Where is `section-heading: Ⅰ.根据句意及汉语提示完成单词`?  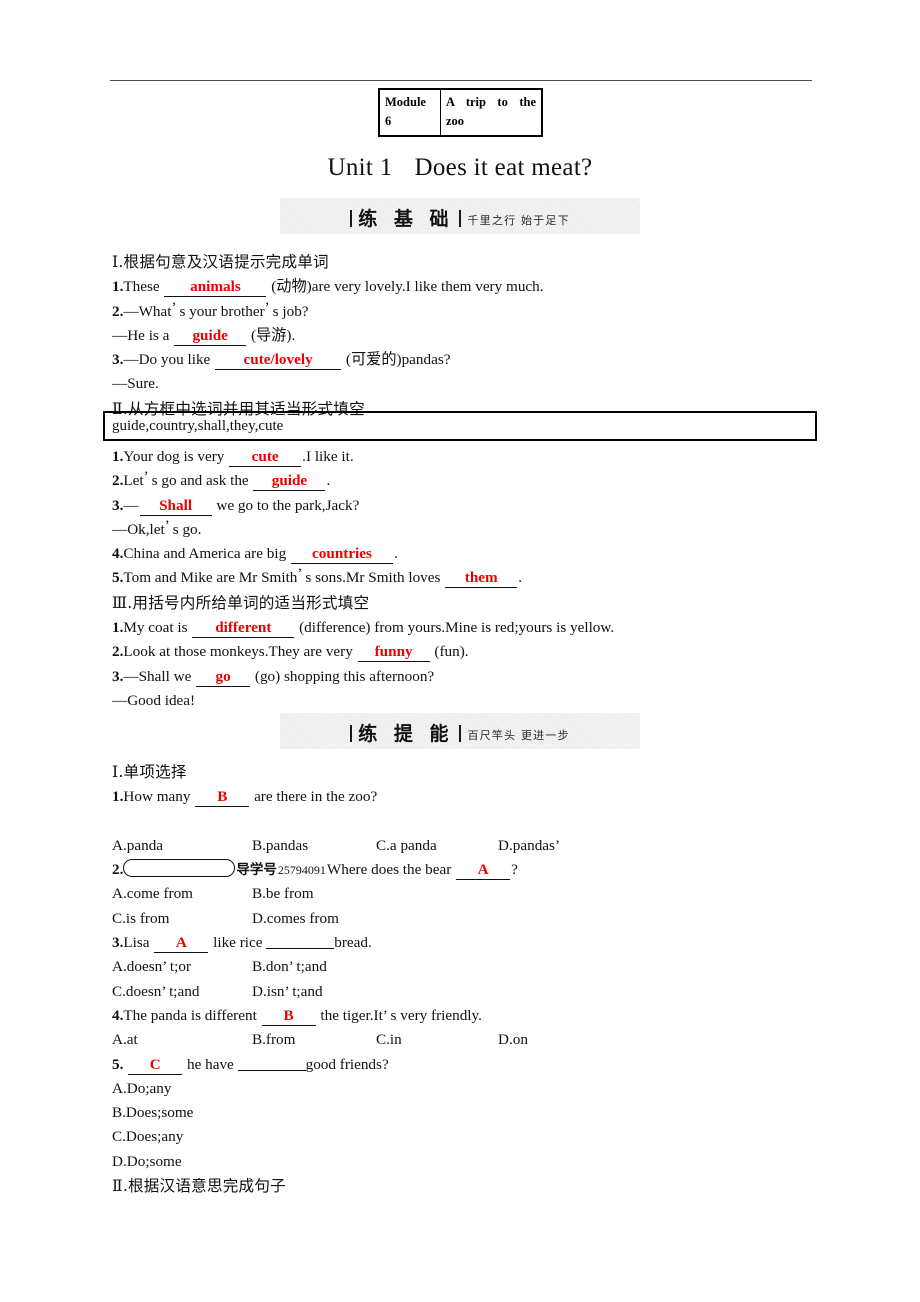
section-heading: Ⅰ.根据句意及汉语提示完成单词 is located at coordinates (465, 262).